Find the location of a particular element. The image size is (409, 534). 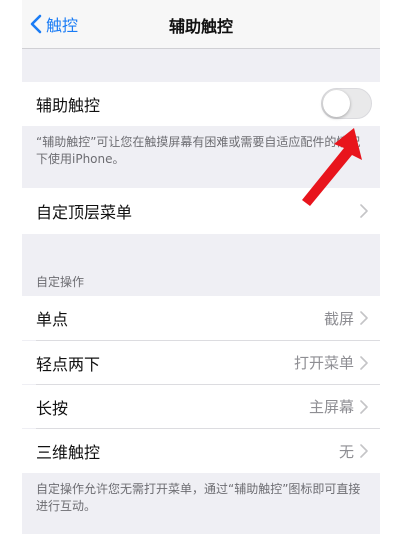

action-value: 无 is located at coordinates (346, 451).